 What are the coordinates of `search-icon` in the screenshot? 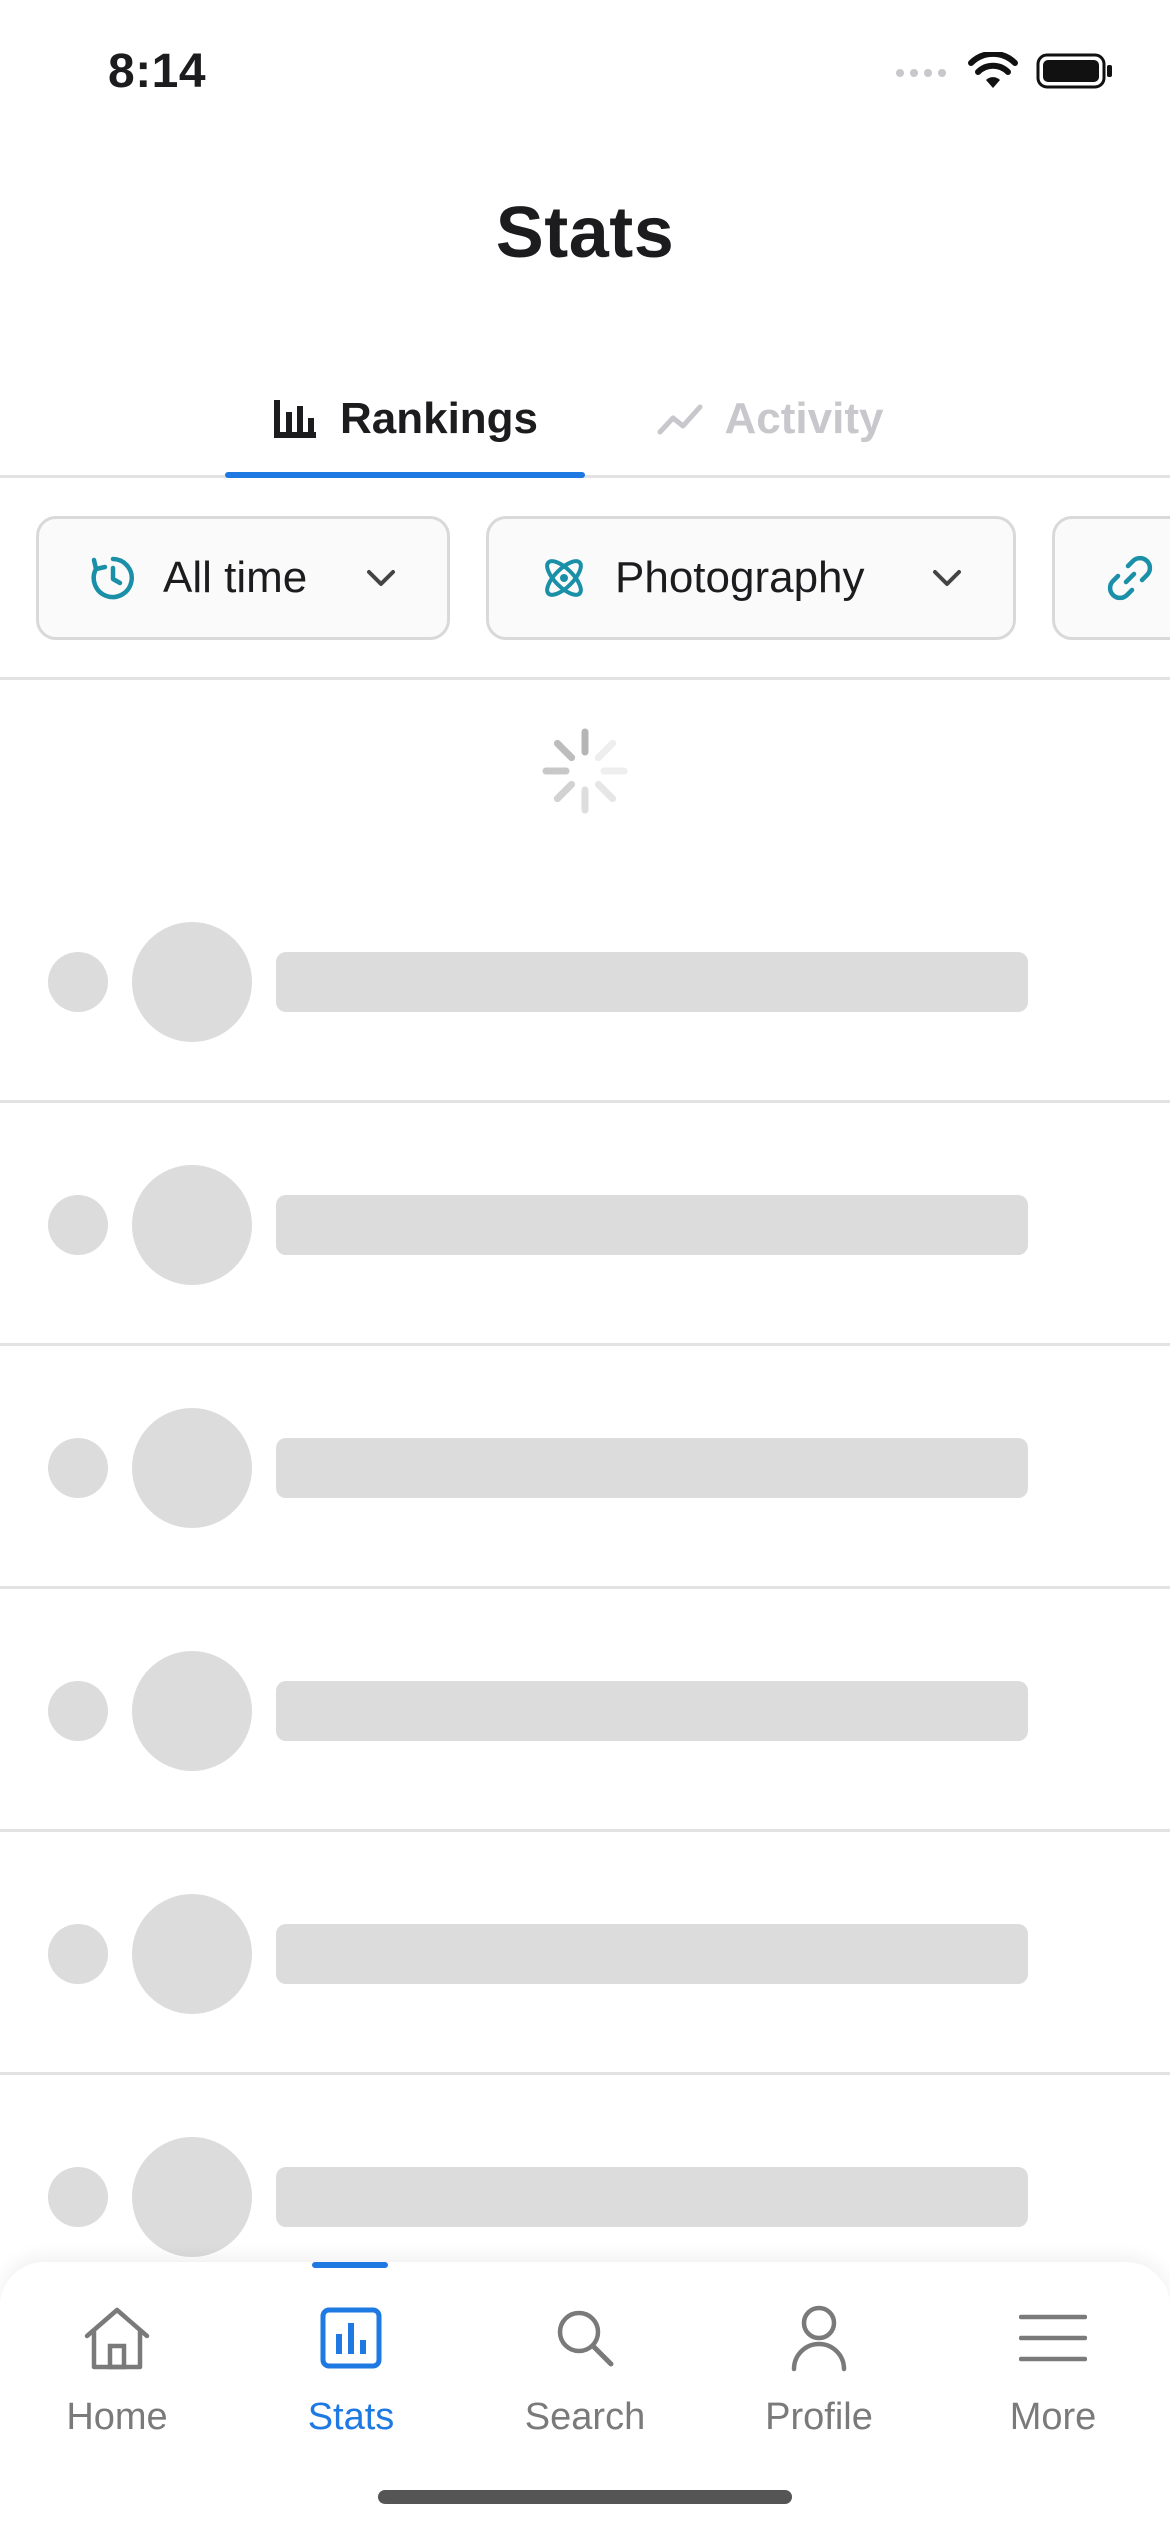 It's located at (585, 2338).